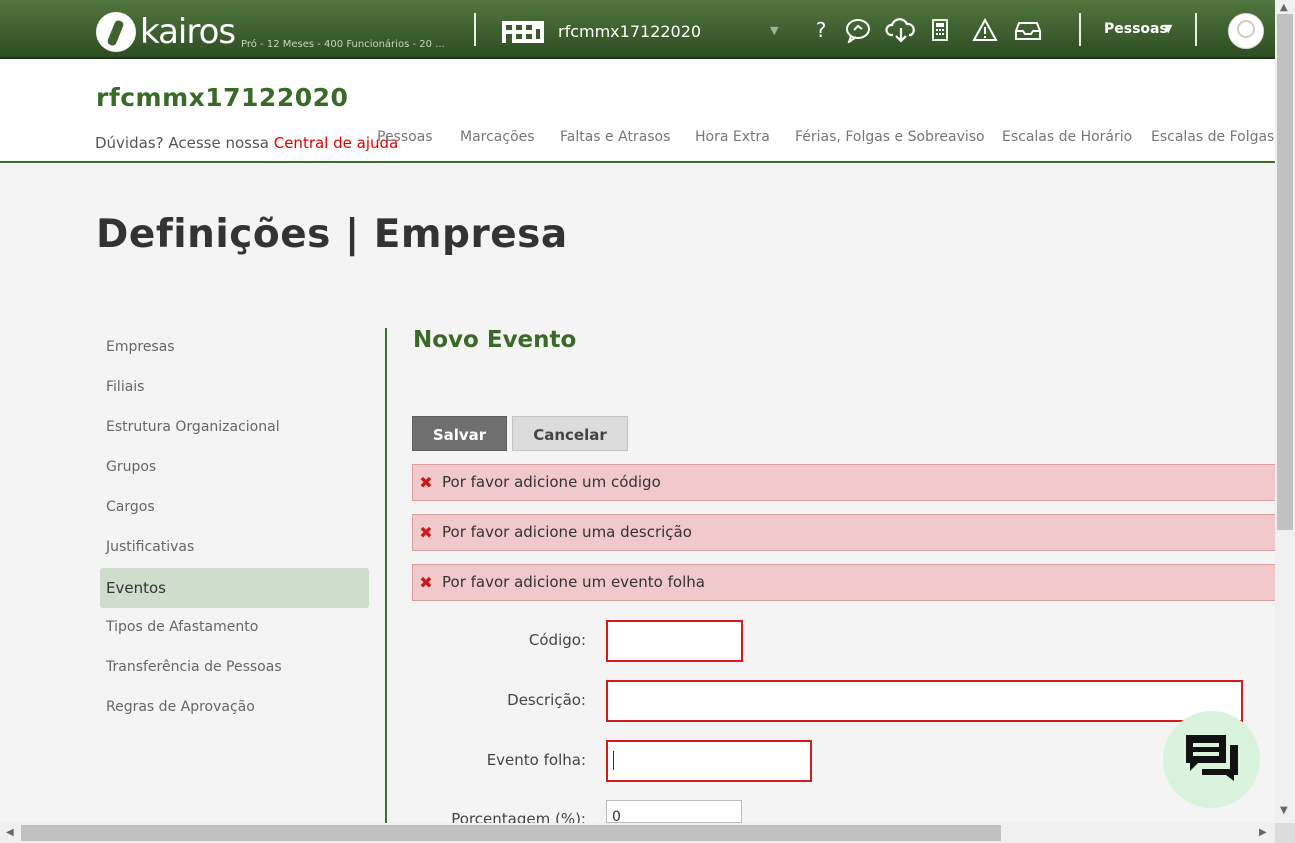  I want to click on page-title: Definições | Empresa, so click(332, 234).